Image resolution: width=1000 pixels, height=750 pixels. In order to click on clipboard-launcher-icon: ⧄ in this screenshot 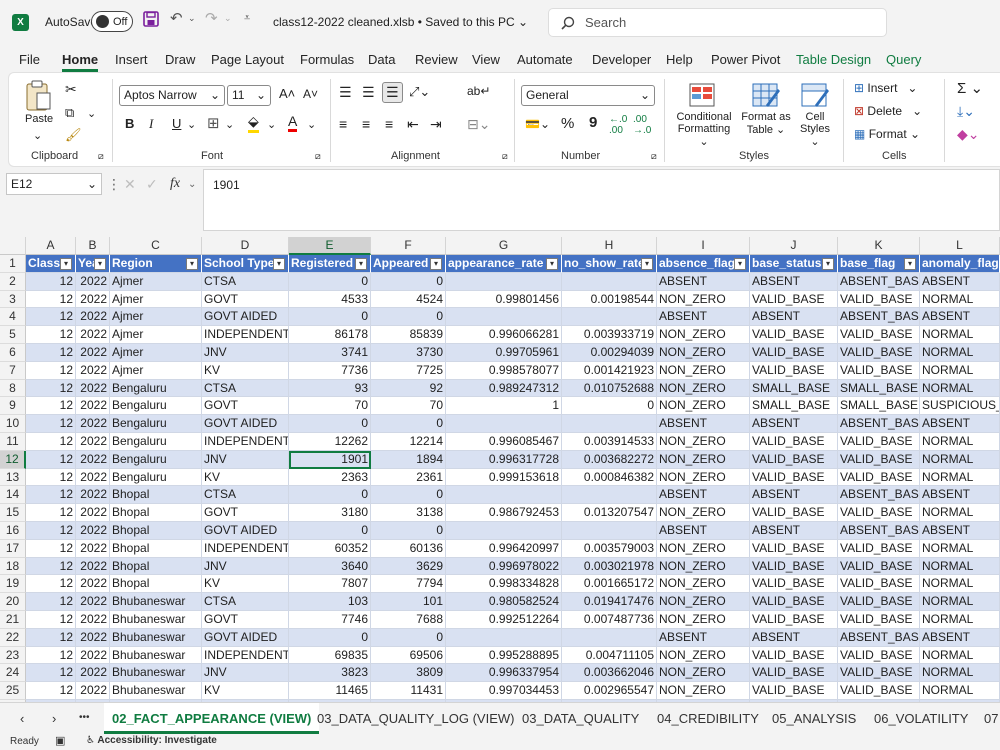, I will do `click(101, 156)`.